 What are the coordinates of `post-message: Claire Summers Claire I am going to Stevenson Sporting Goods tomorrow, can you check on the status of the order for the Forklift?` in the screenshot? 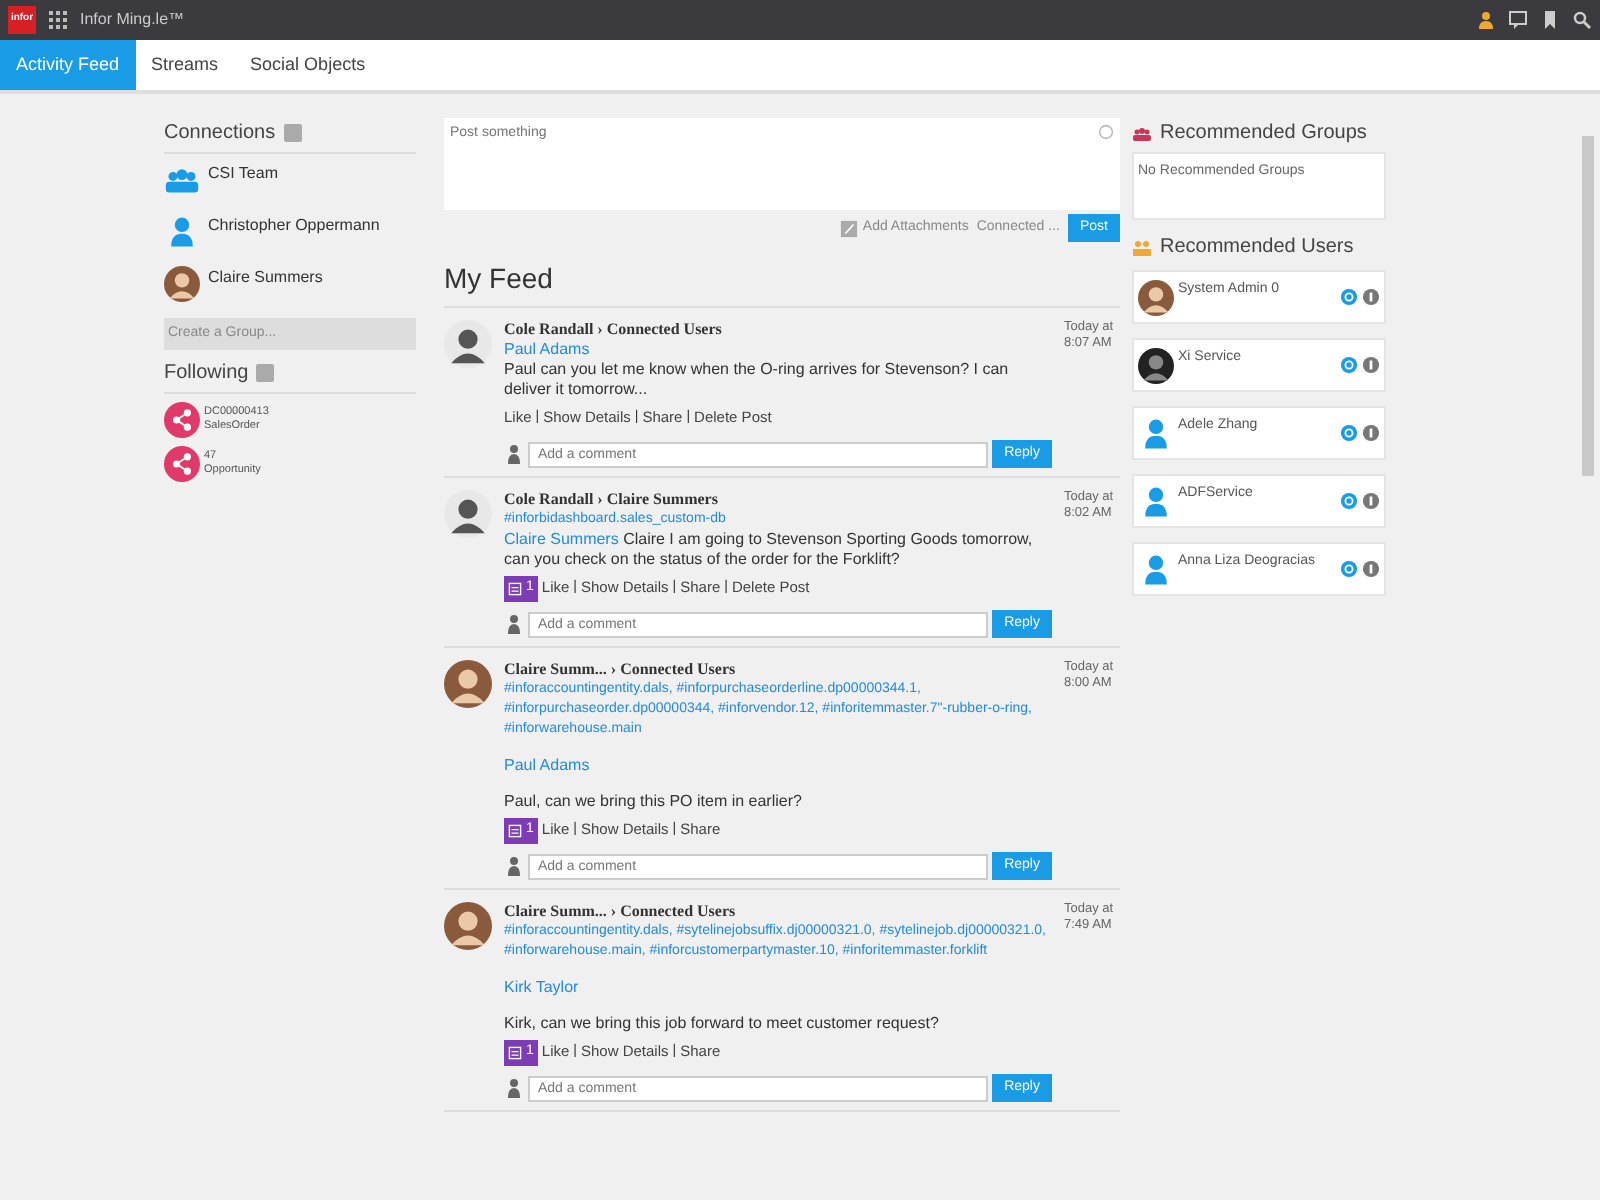 It's located at (769, 550).